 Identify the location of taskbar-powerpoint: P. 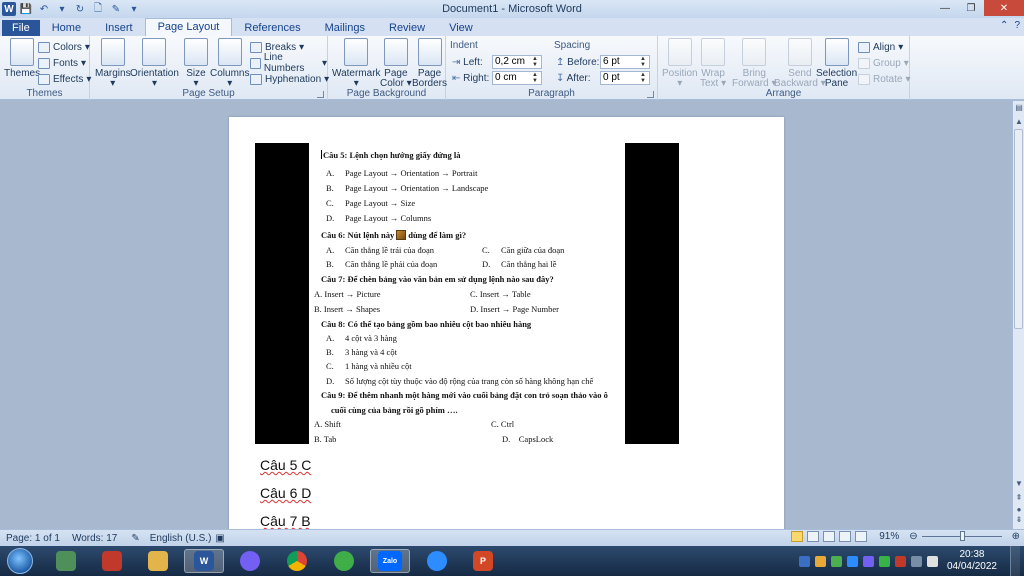
(483, 561).